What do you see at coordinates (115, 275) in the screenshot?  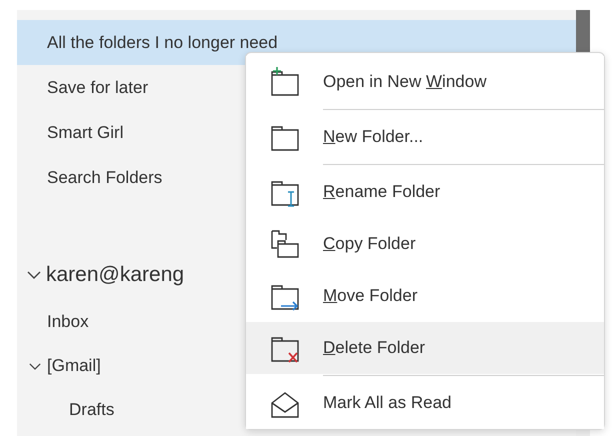 I see `account-name: karen@kareng` at bounding box center [115, 275].